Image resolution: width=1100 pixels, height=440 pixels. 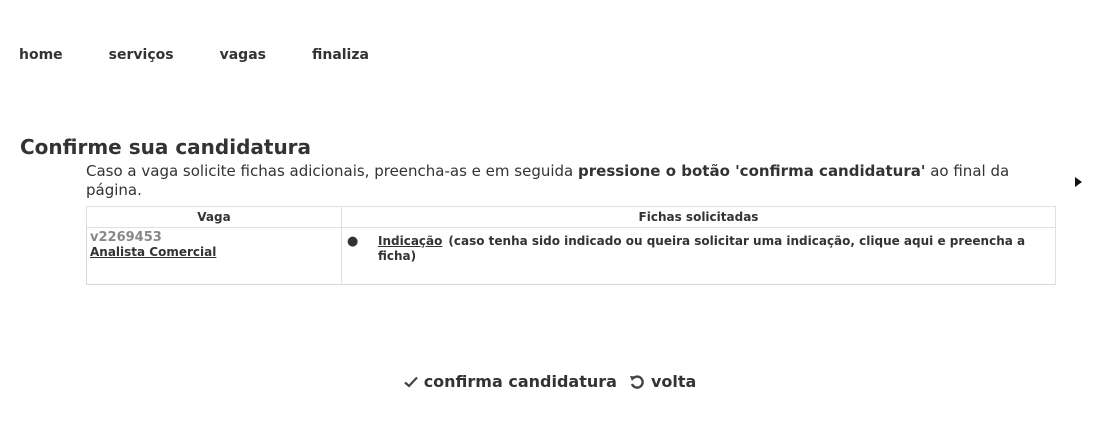 I want to click on back-label: volta, so click(x=673, y=381).